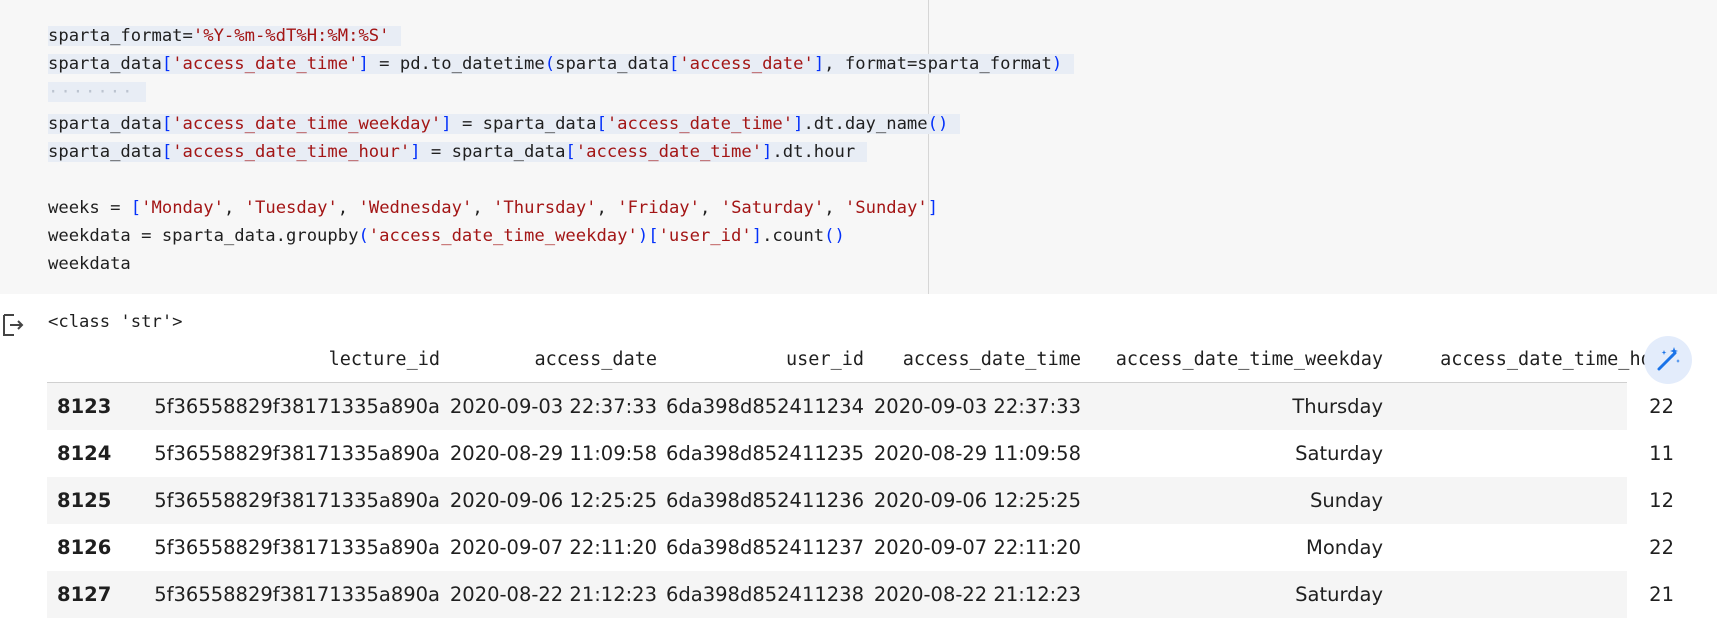 Image resolution: width=1717 pixels, height=618 pixels. I want to click on selection-highlight: ·······, so click(97, 92).